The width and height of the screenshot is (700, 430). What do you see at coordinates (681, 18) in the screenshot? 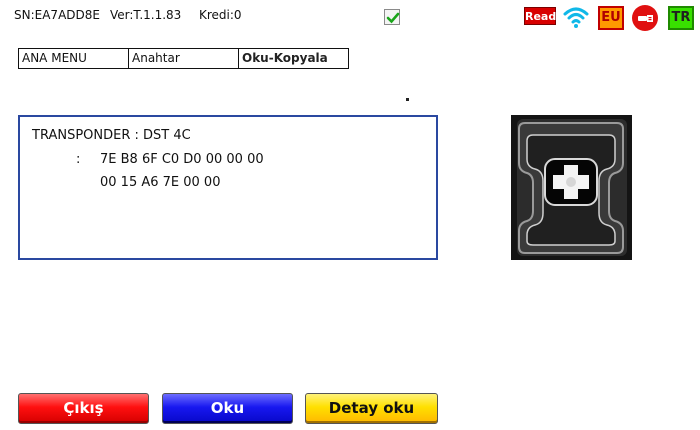
I see `language-badge: TR` at bounding box center [681, 18].